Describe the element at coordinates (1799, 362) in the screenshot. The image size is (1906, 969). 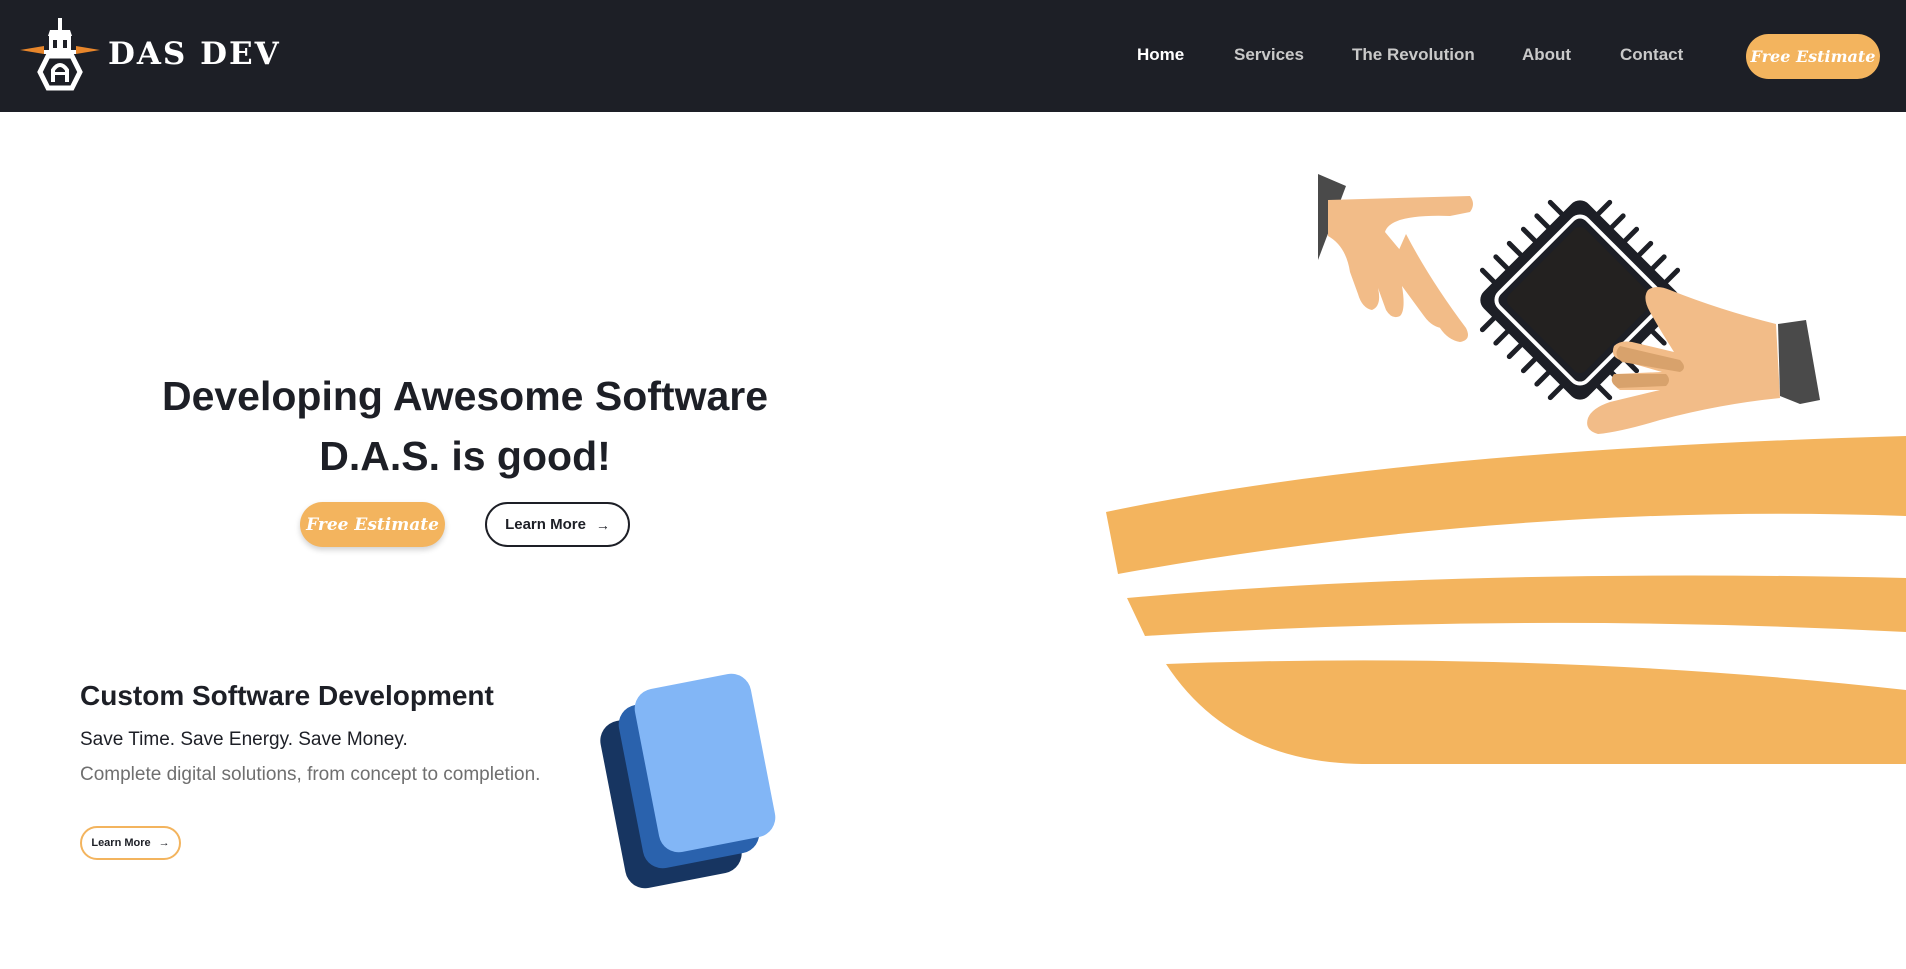
I see `right-sleeve` at that location.